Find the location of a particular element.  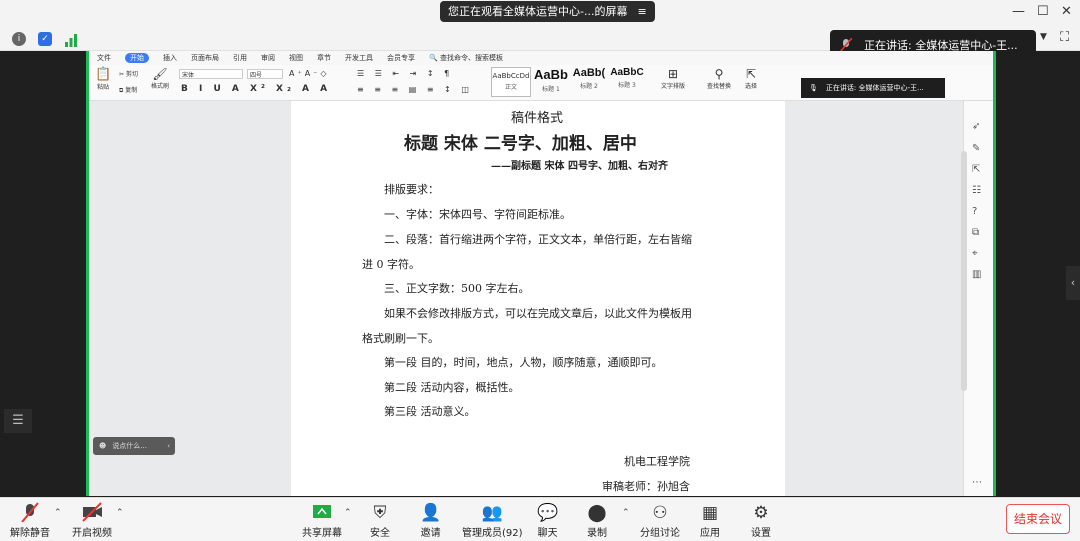

ribbon-search-text: 查找命令、搜索模板 is located at coordinates (471, 58).